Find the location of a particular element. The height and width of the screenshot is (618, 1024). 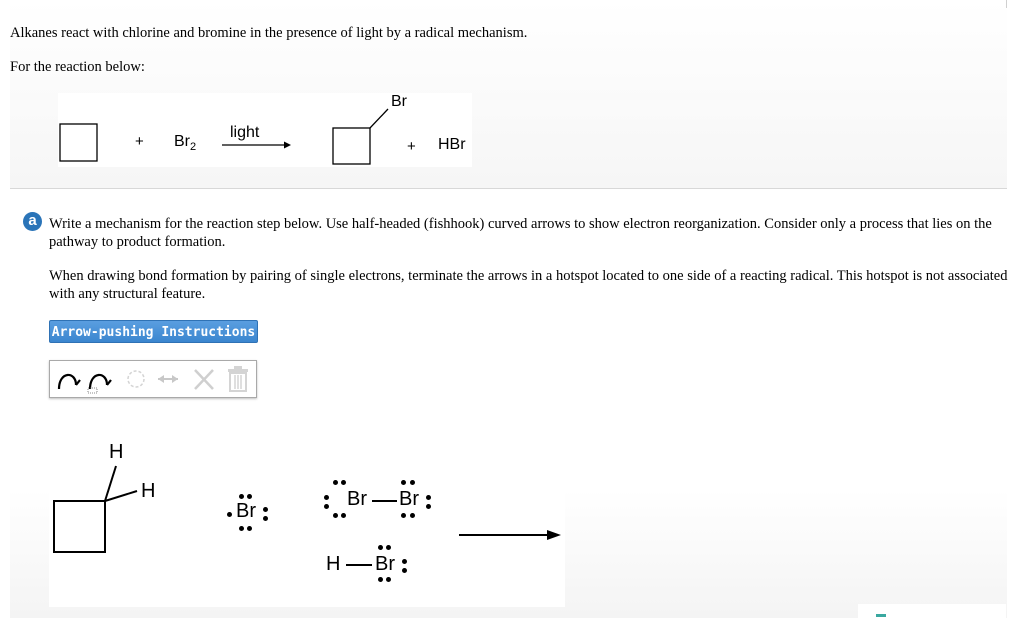

trash-icon is located at coordinates (238, 379).